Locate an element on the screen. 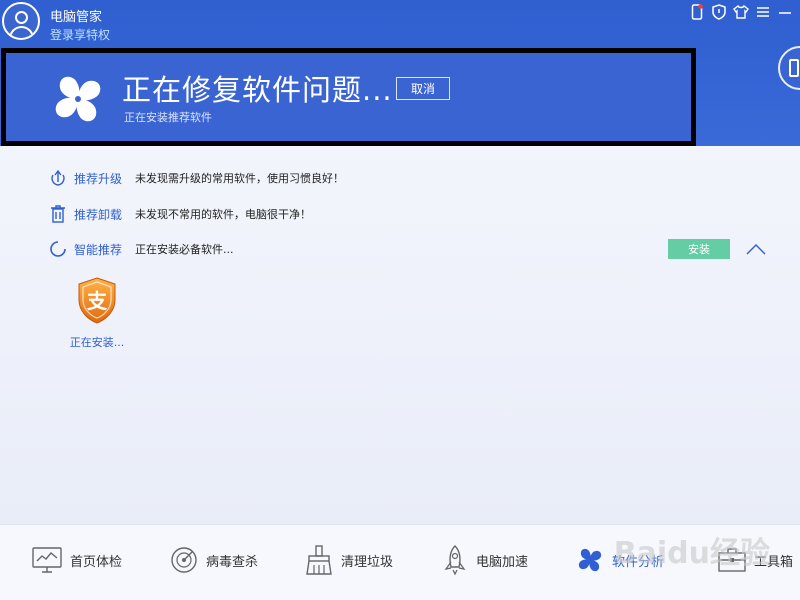  login-link: 登录享特权 is located at coordinates (80, 34).